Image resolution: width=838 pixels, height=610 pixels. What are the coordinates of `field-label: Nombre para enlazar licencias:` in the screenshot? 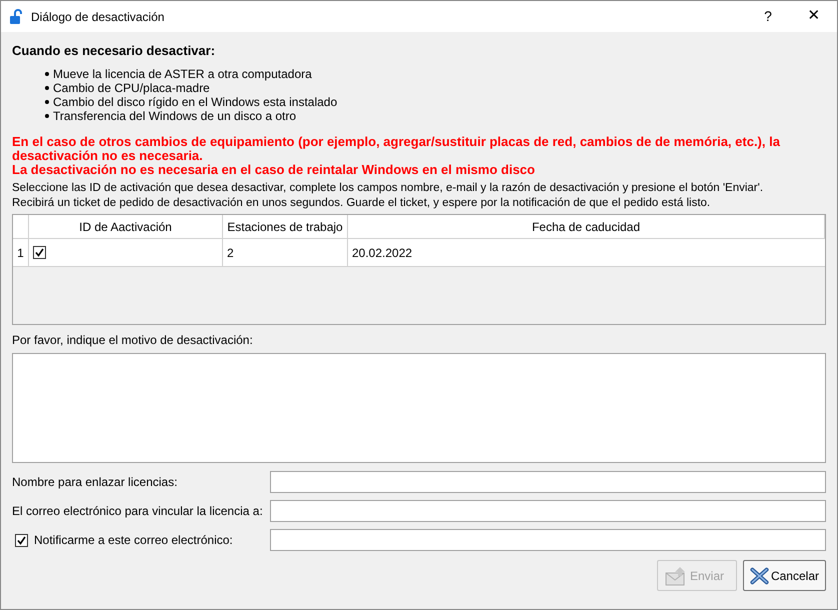 It's located at (95, 482).